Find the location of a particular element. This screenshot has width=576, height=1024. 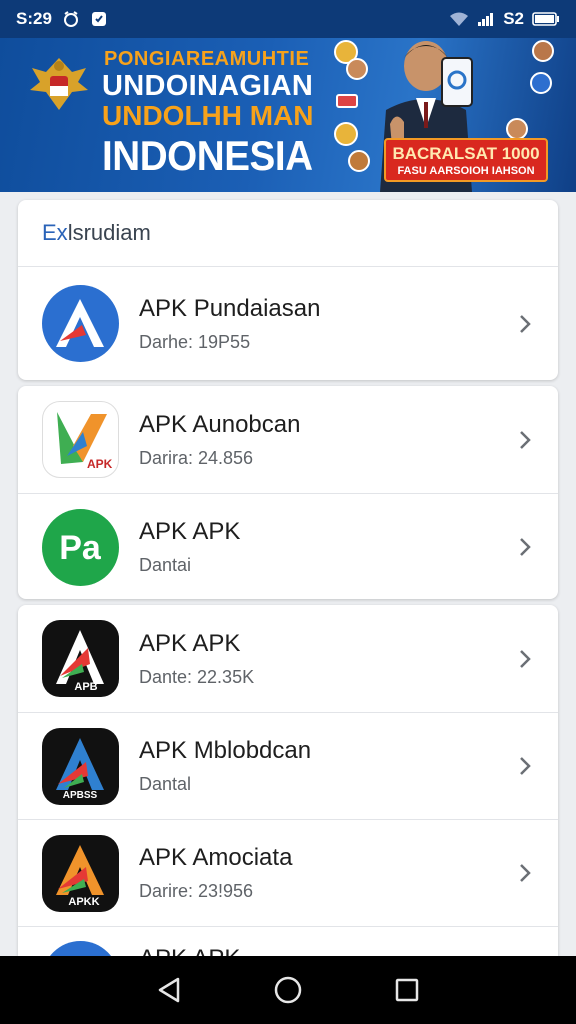

back-button is located at coordinates (169, 990).